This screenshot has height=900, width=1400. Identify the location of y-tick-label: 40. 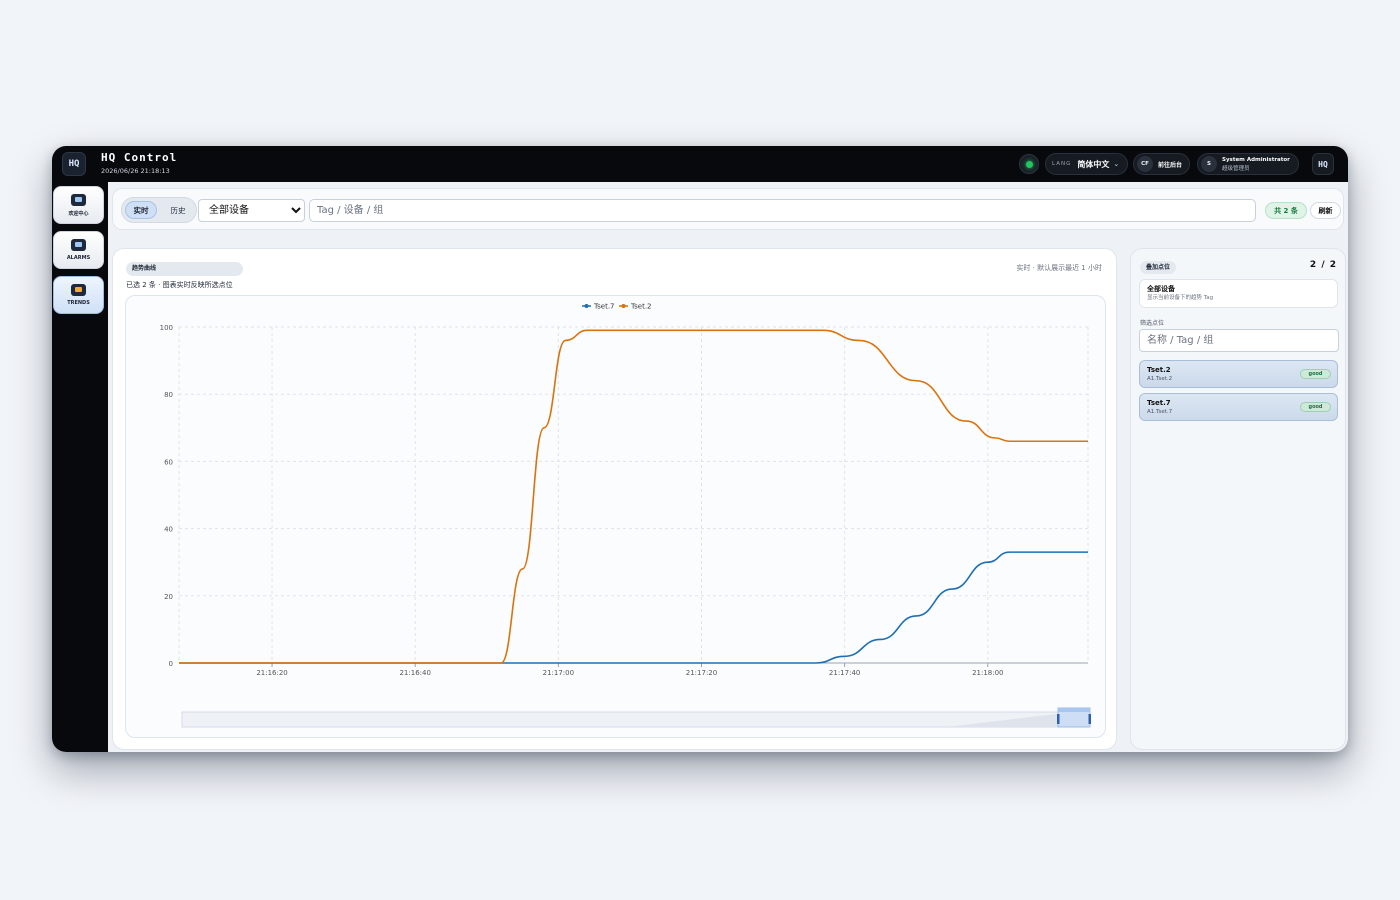
(168, 530).